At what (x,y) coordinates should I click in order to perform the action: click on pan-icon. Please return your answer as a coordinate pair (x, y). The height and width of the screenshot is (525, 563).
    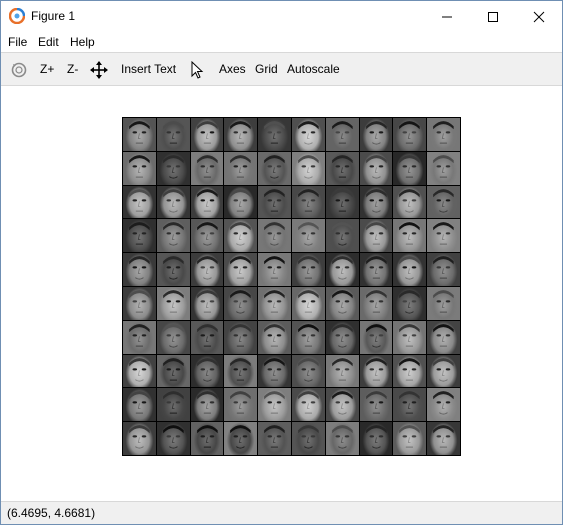
    Looking at the image, I should click on (99, 70).